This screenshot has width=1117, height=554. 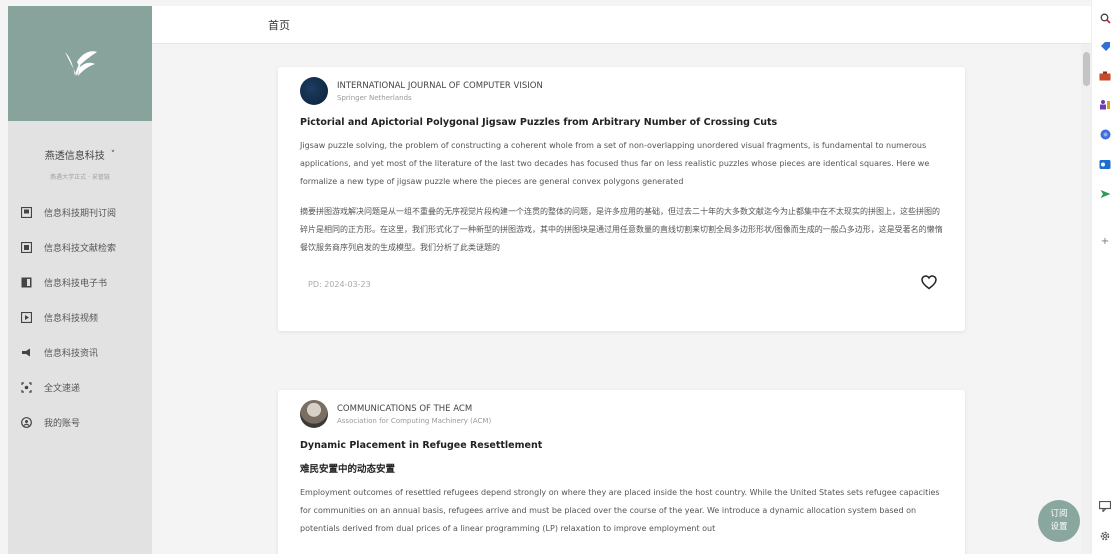 I want to click on org-subtitle: 燕遇大学正式 · 采管链, so click(x=80, y=177).